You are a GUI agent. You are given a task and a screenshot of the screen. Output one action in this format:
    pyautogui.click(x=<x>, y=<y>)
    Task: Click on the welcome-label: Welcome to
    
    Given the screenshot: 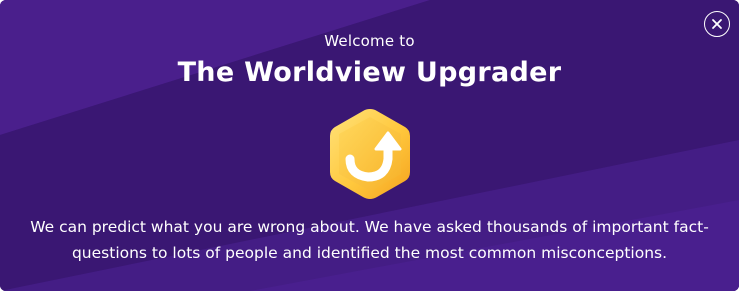 What is the action you would take?
    pyautogui.click(x=369, y=41)
    